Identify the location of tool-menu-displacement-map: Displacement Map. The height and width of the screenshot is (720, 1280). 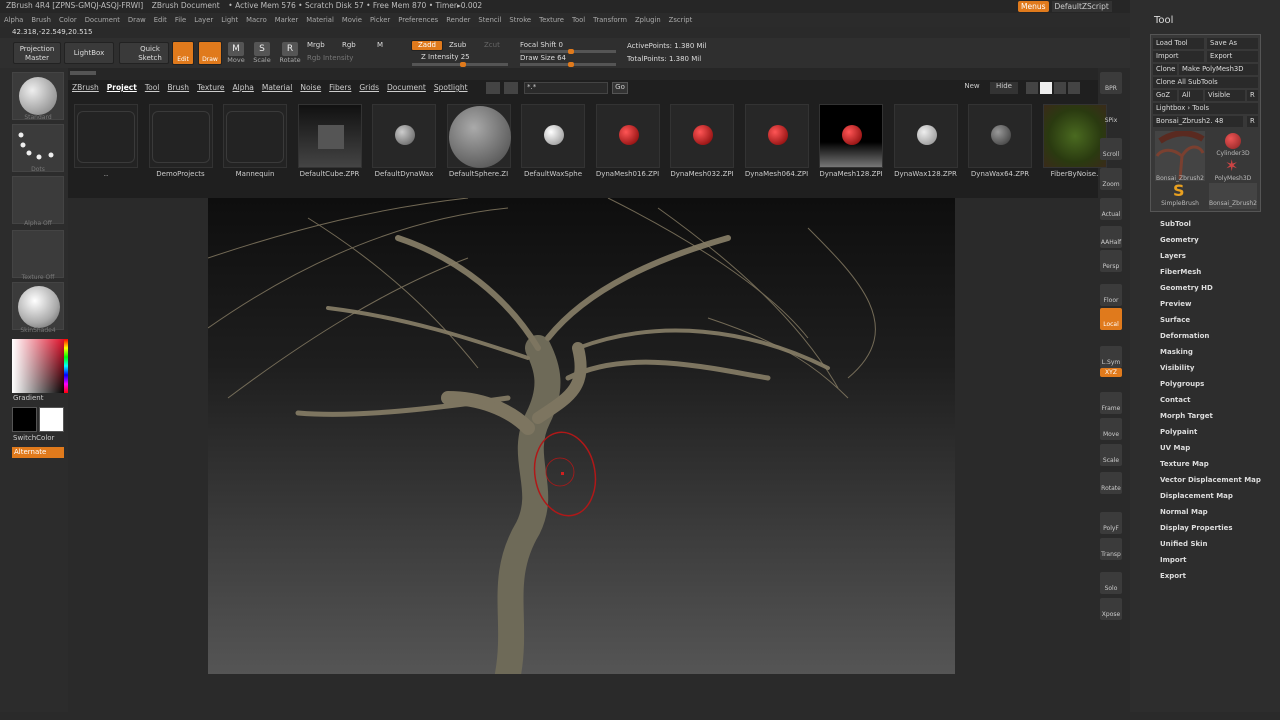
(1196, 496).